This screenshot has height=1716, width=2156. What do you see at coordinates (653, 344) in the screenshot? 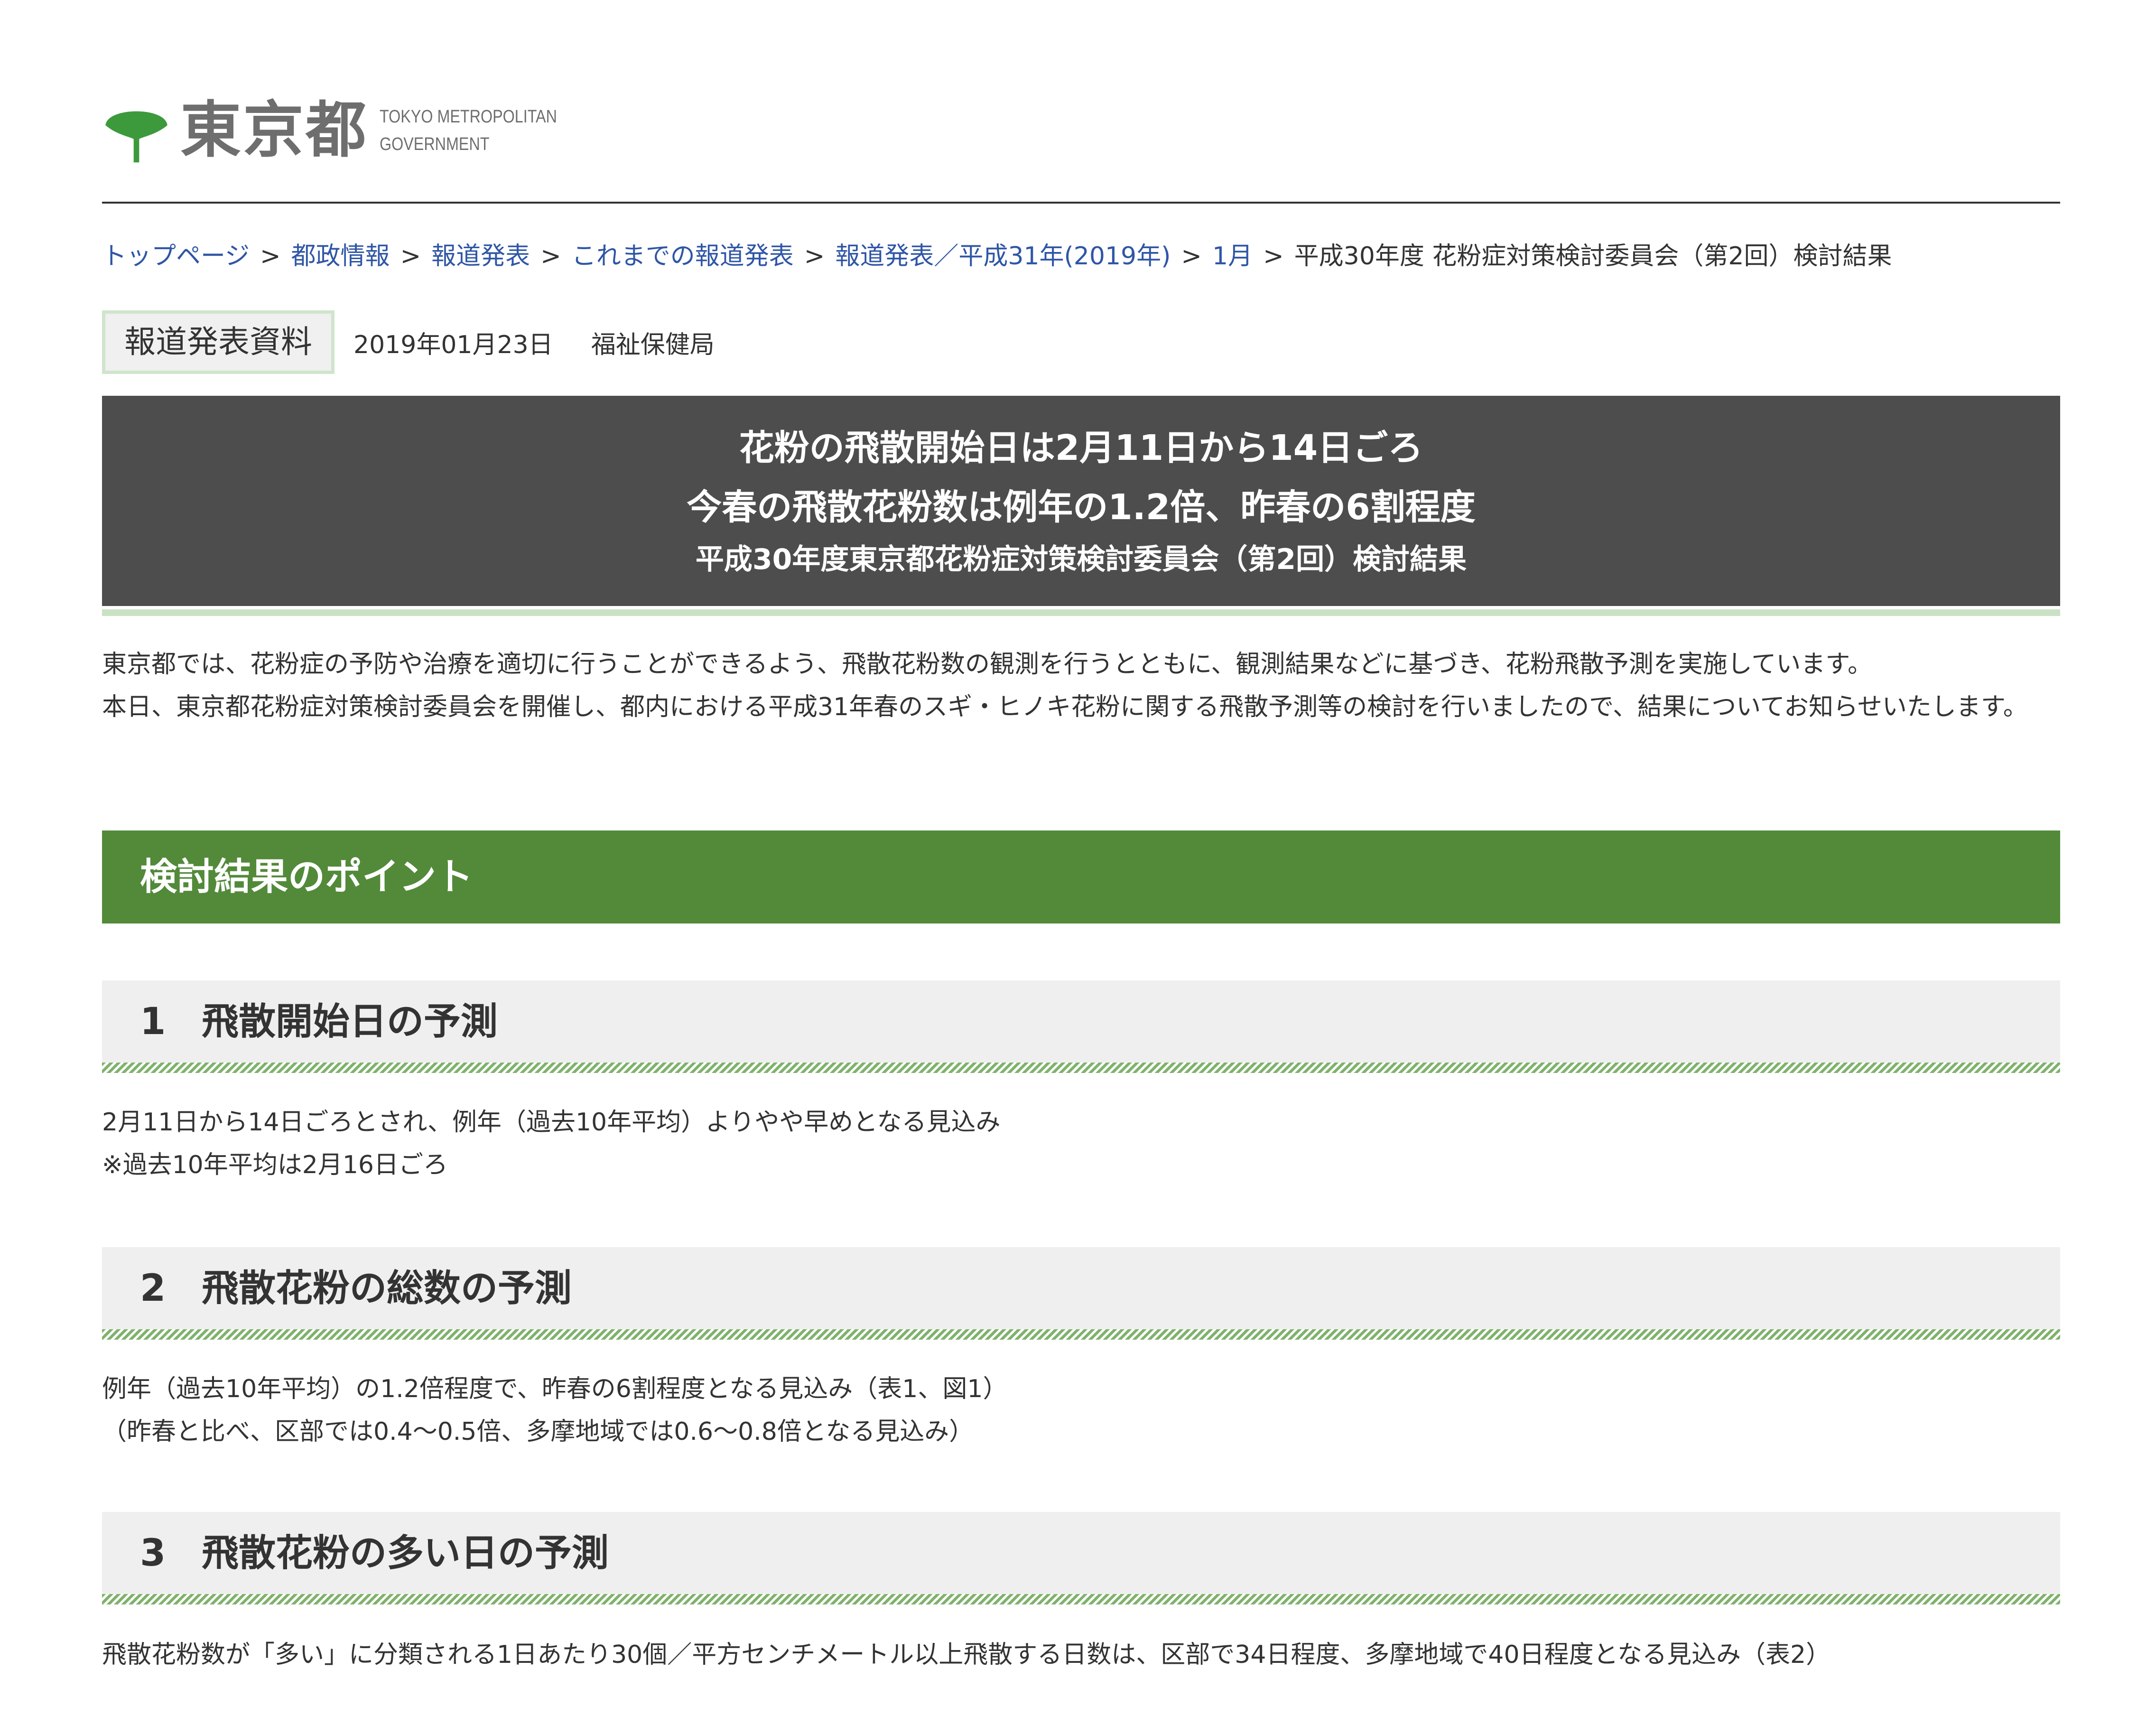
I see `release-bureau: 福祉保健局` at bounding box center [653, 344].